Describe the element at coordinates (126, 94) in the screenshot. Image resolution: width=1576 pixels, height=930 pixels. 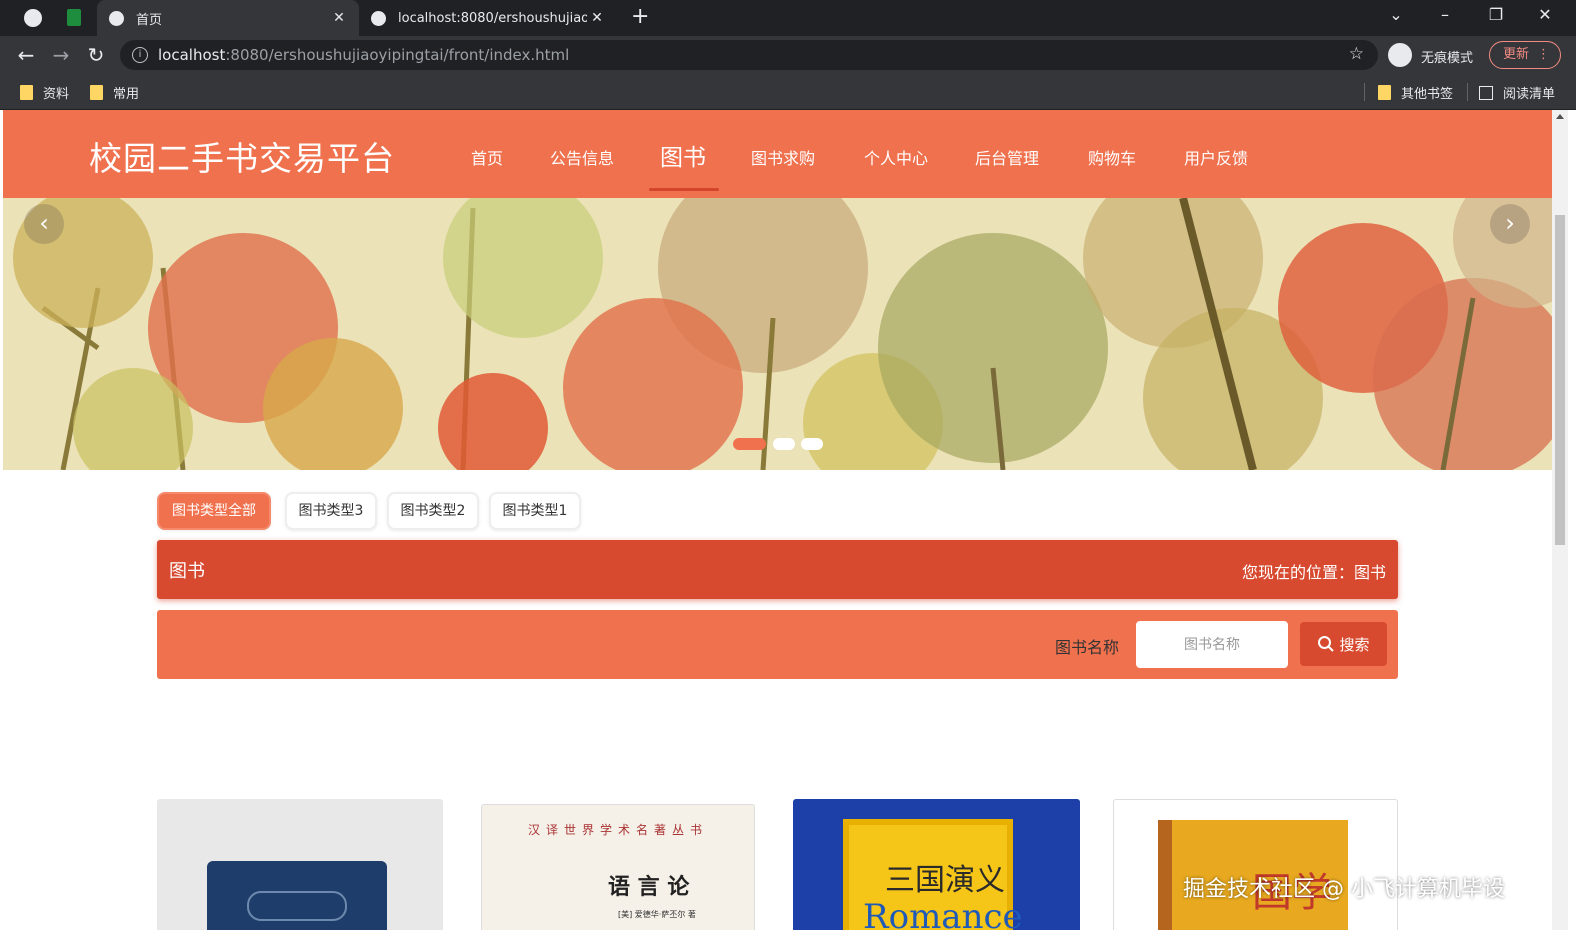
I see `bookmark-label: 常用` at that location.